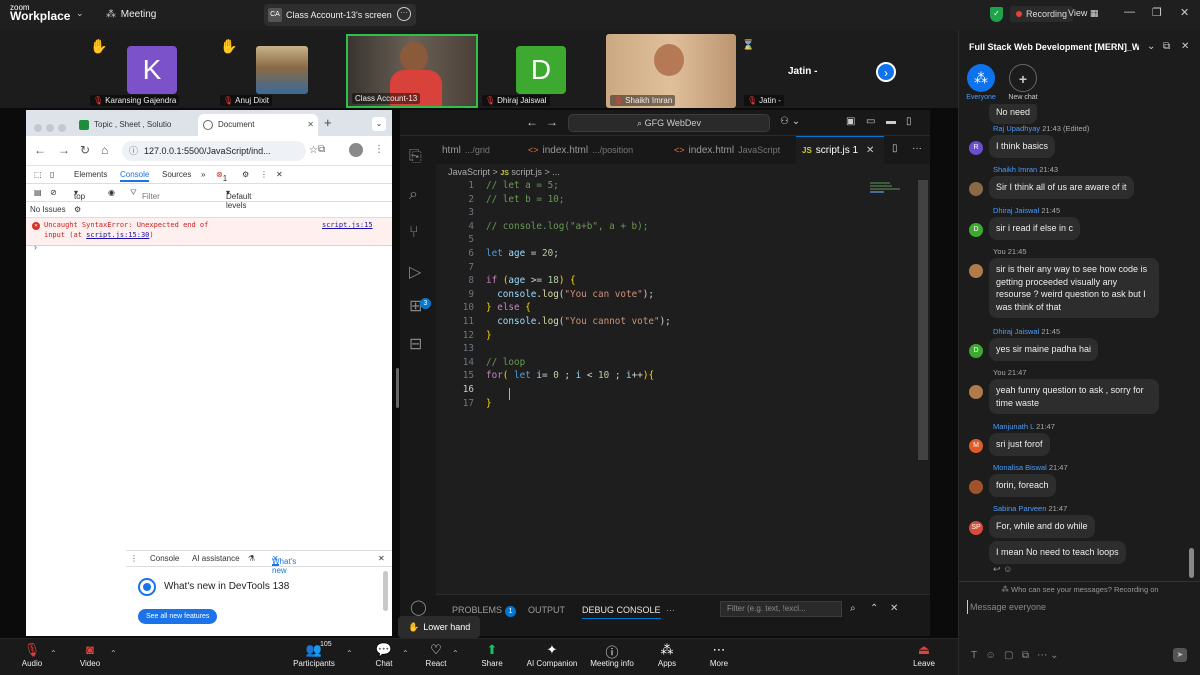 This screenshot has height=675, width=1200. Describe the element at coordinates (381, 558) in the screenshot. I see `close-drawer-icon: ✕` at that location.